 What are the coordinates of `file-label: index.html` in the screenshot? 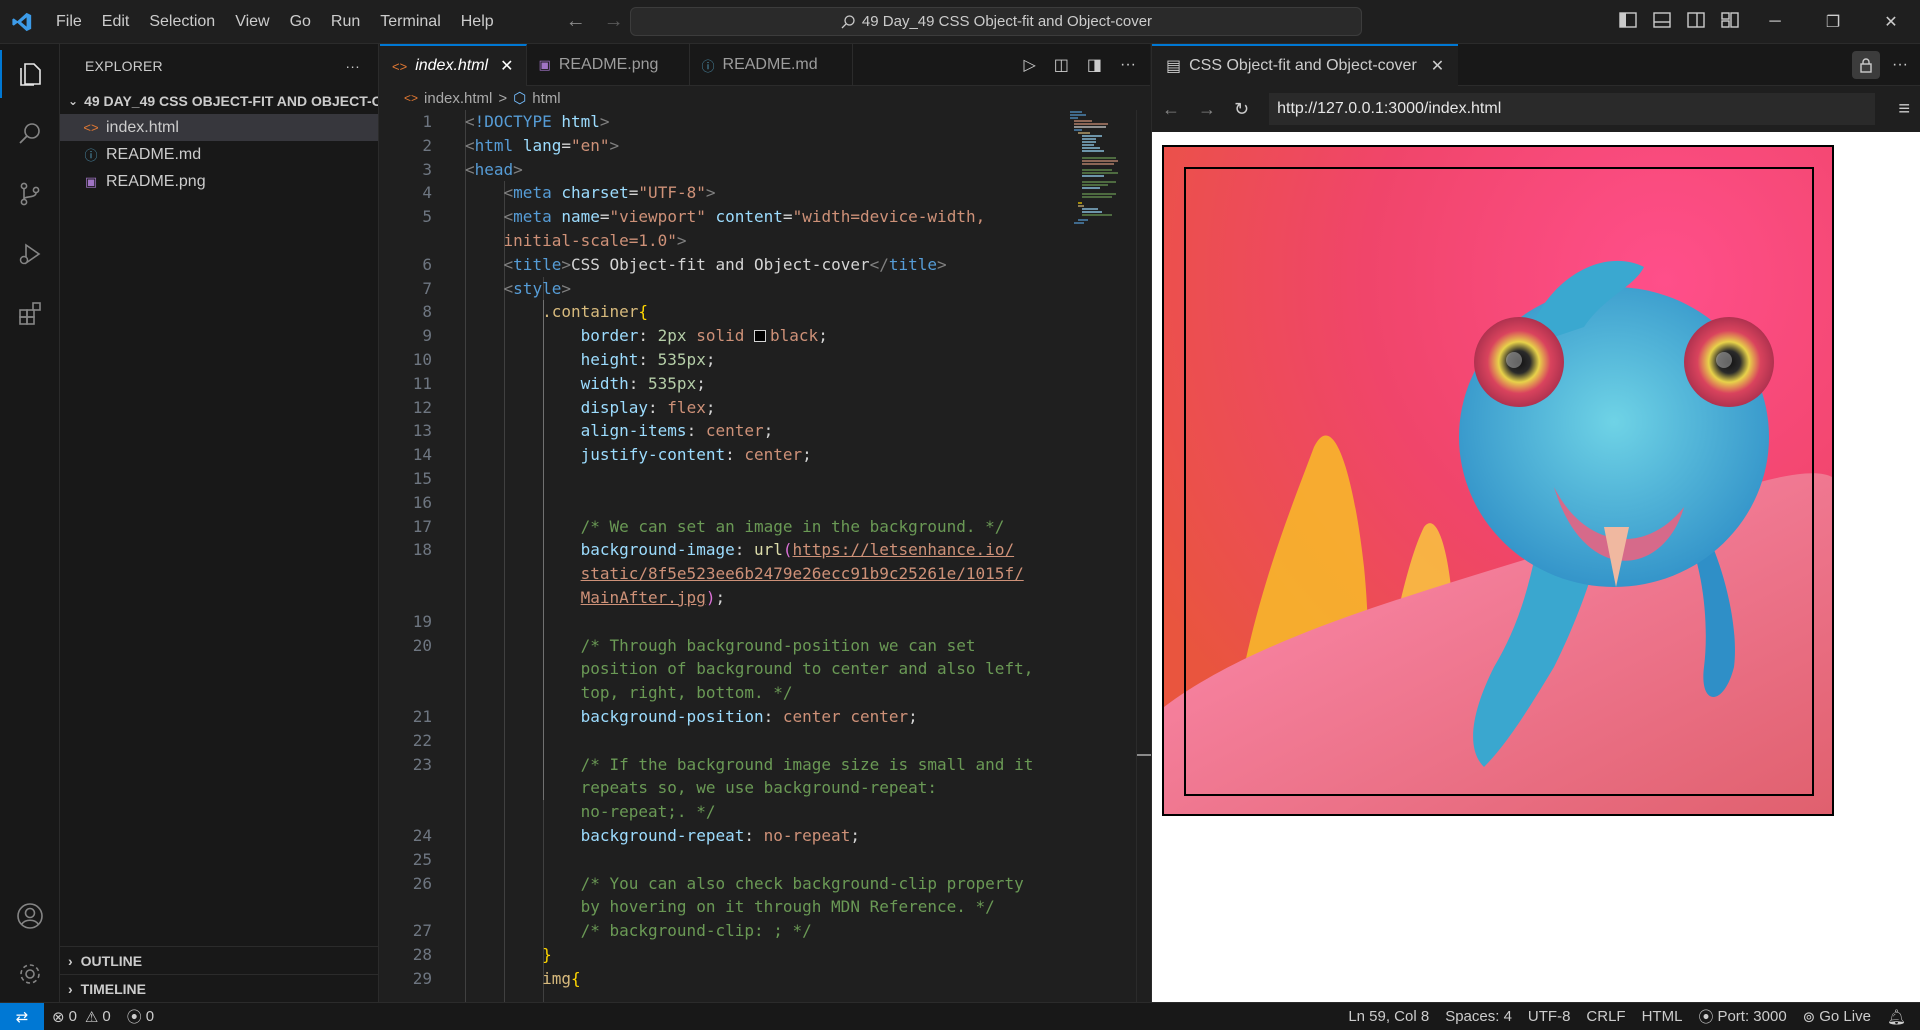 It's located at (142, 127).